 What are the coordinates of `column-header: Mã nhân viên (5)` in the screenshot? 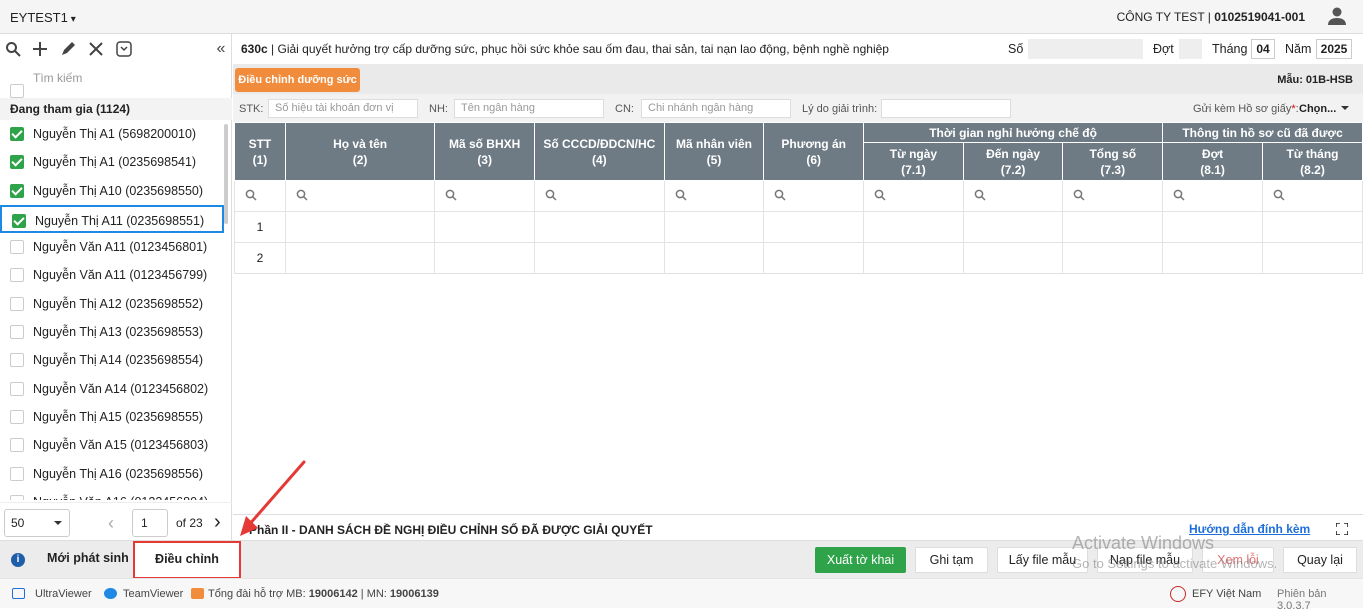 It's located at (714, 151).